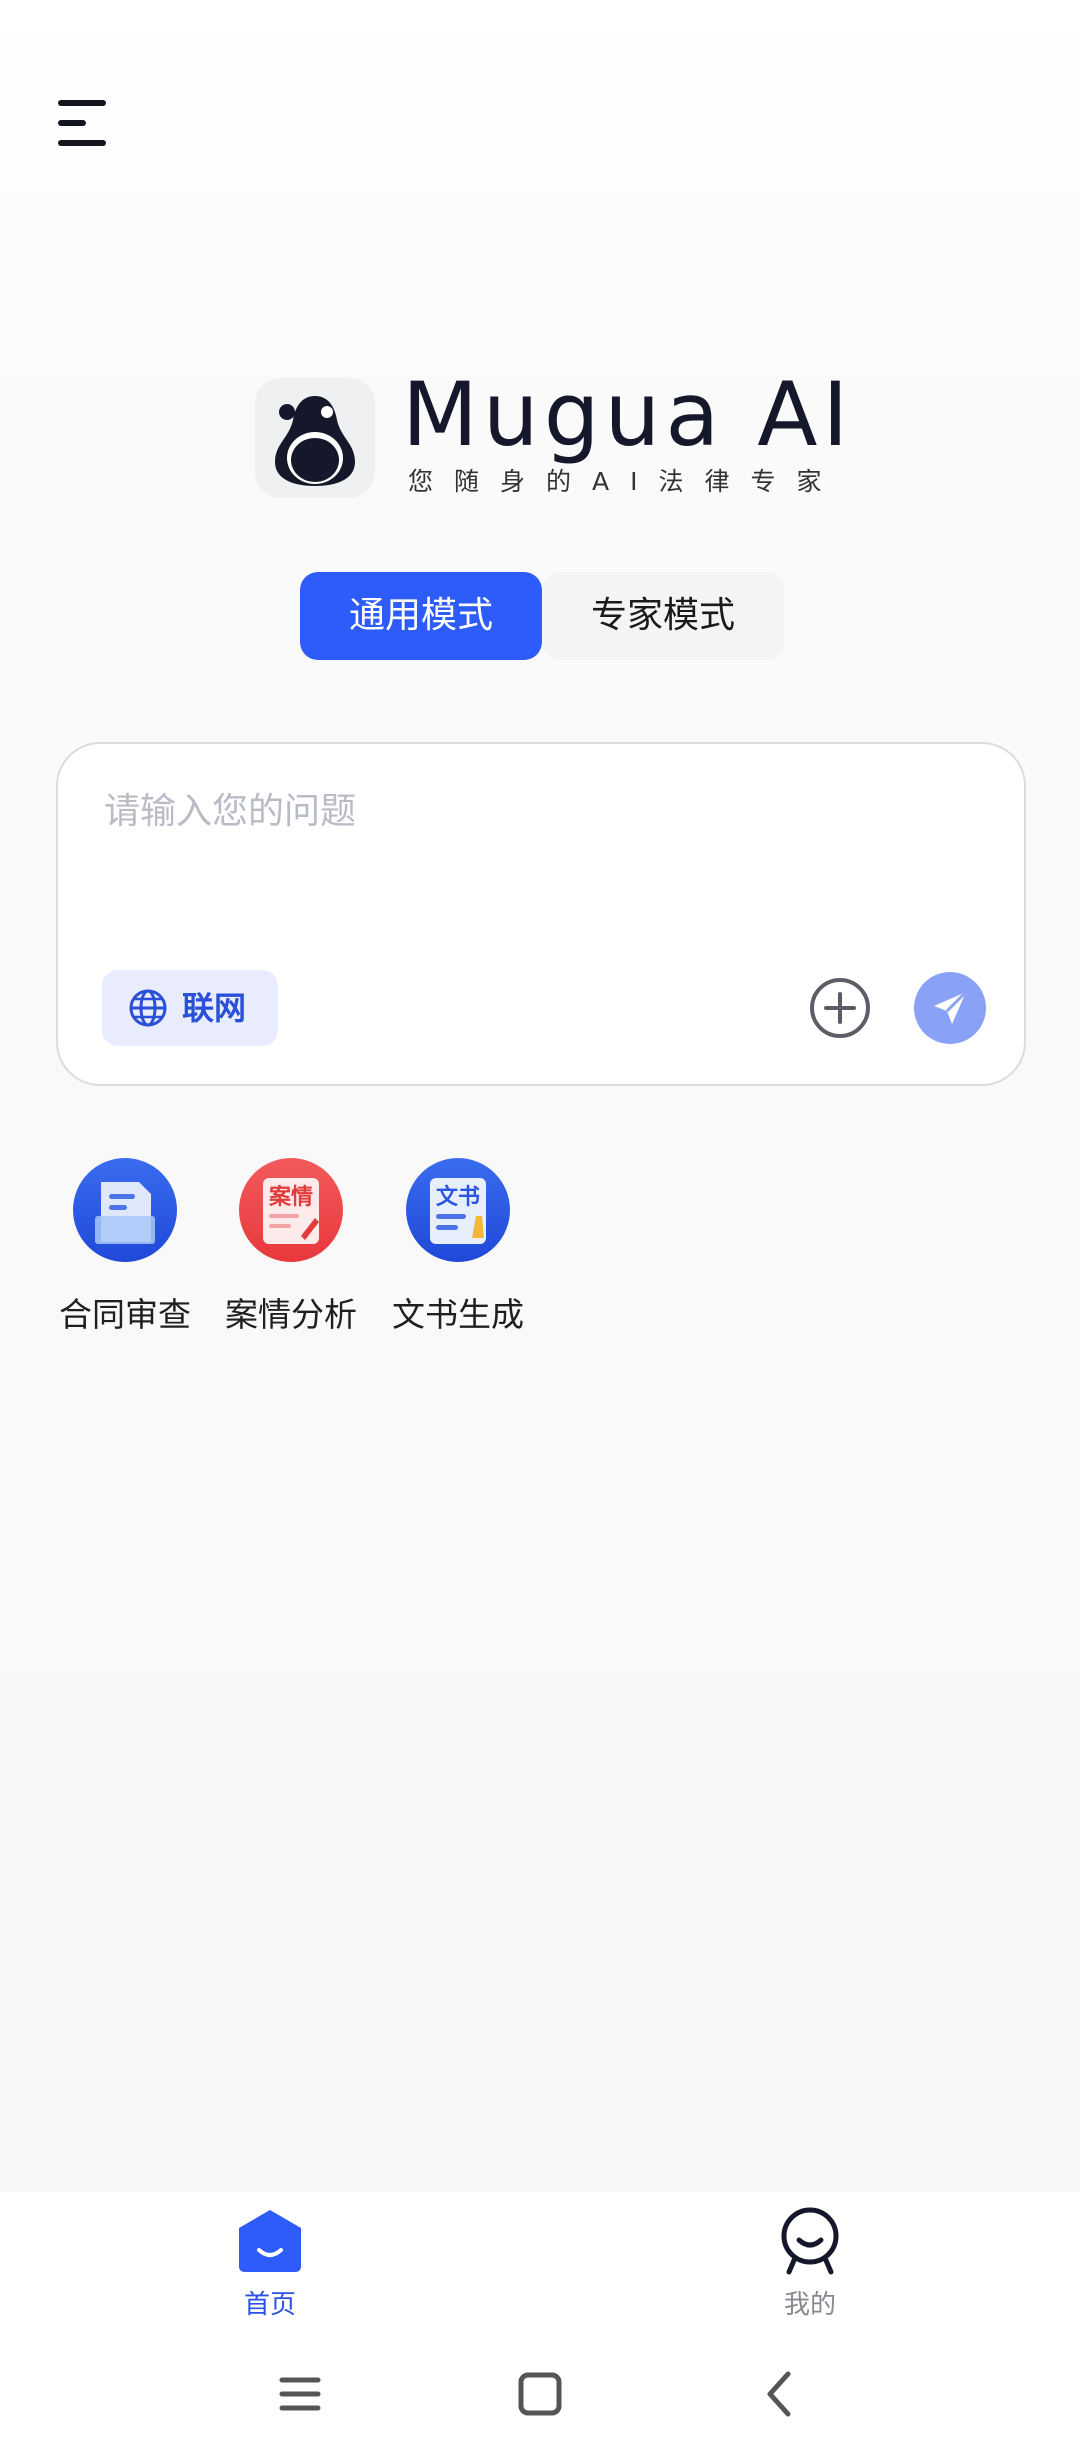 This screenshot has height=2460, width=1080. What do you see at coordinates (300, 2394) in the screenshot?
I see `recents-icon` at bounding box center [300, 2394].